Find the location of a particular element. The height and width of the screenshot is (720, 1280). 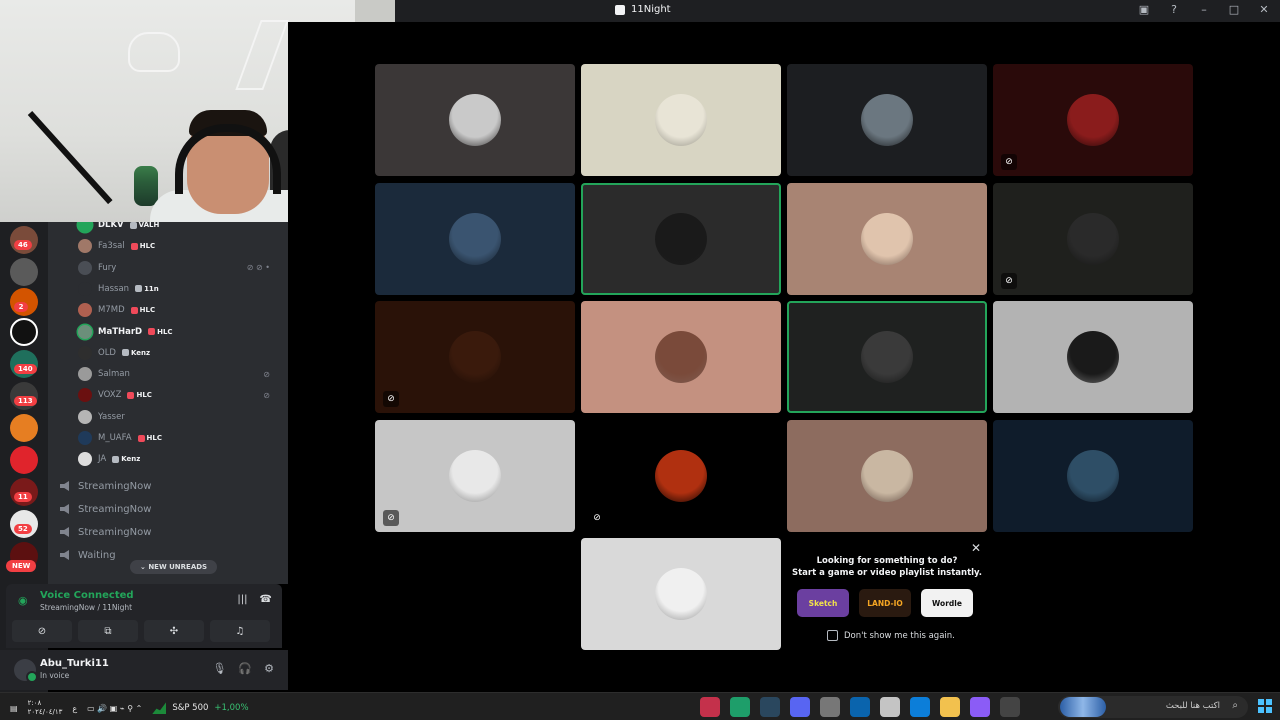

voice-member: Fury ⊘ ⊘ • is located at coordinates (178, 268).